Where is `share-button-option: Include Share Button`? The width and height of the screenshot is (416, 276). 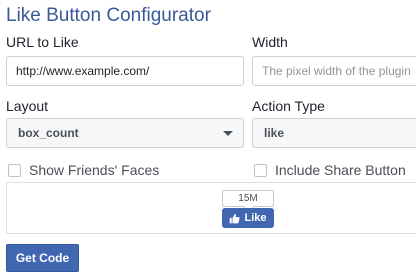 share-button-option: Include Share Button is located at coordinates (330, 170).